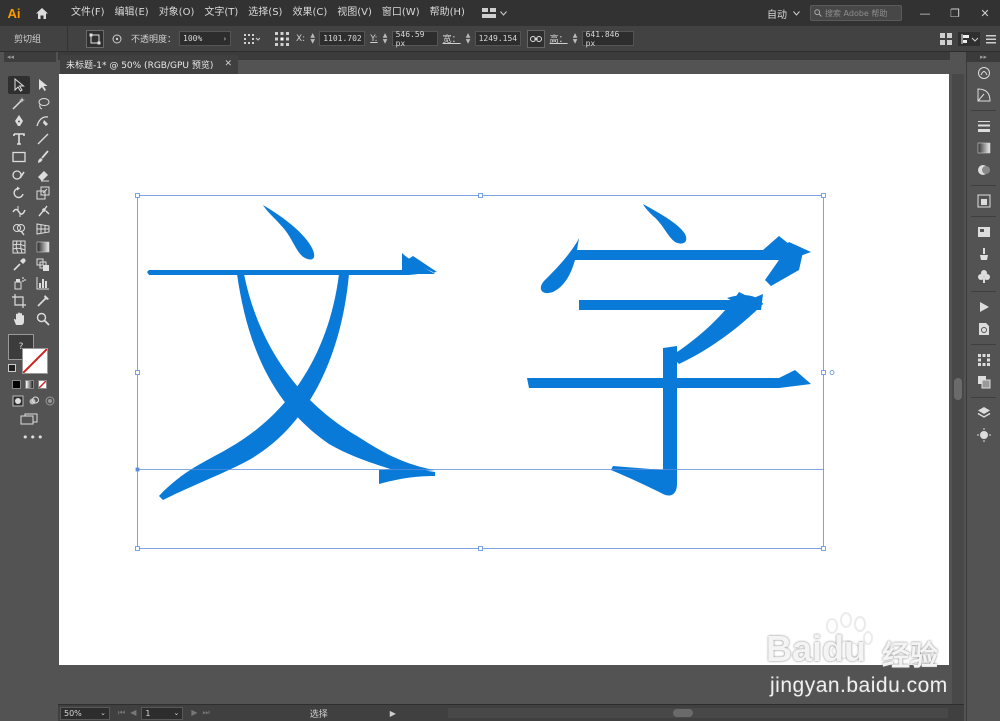 Image resolution: width=1000 pixels, height=721 pixels. What do you see at coordinates (85, 713) in the screenshot?
I see `zoom-level-field: 50% ⌄` at bounding box center [85, 713].